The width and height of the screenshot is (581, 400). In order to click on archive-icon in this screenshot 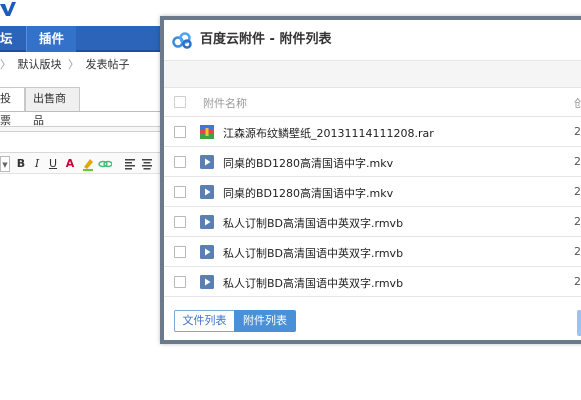, I will do `click(207, 132)`.